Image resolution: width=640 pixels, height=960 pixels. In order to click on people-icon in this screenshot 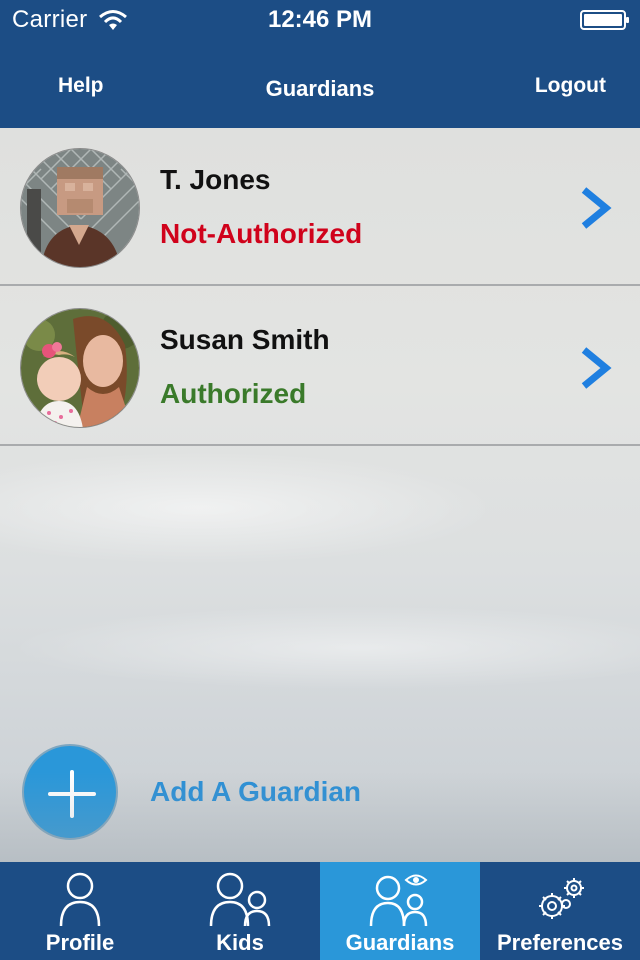, I will do `click(240, 899)`.